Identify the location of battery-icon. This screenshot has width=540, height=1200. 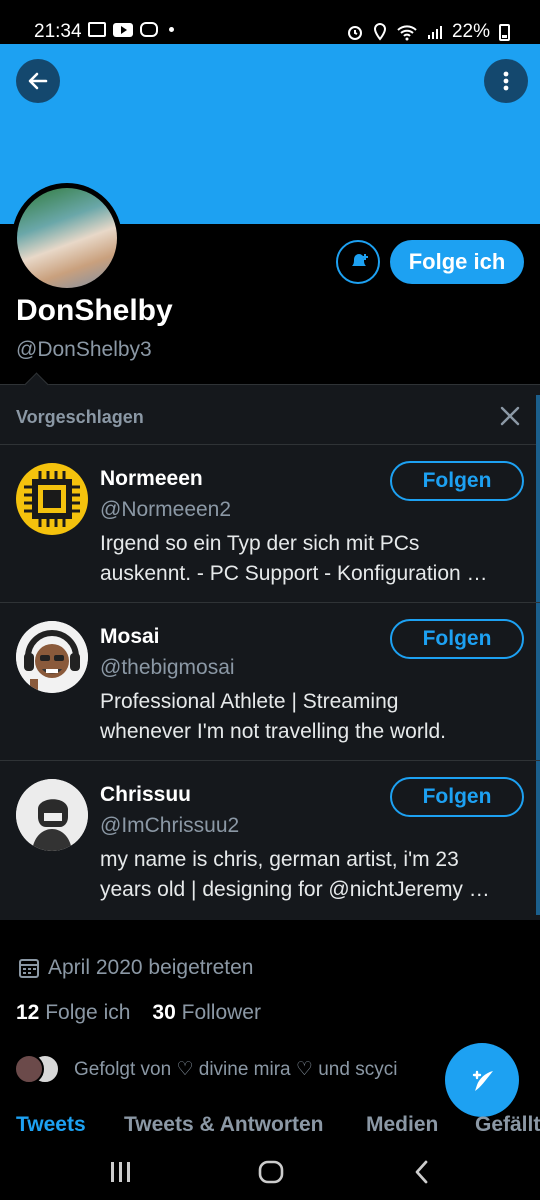
(504, 32).